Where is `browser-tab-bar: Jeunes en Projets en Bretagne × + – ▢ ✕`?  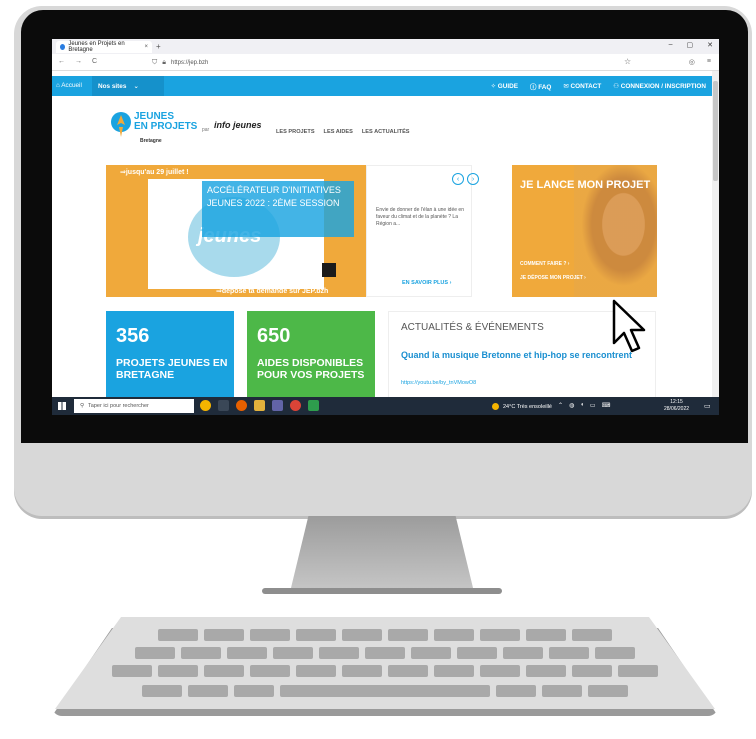 browser-tab-bar: Jeunes en Projets en Bretagne × + – ▢ ✕ is located at coordinates (385, 46).